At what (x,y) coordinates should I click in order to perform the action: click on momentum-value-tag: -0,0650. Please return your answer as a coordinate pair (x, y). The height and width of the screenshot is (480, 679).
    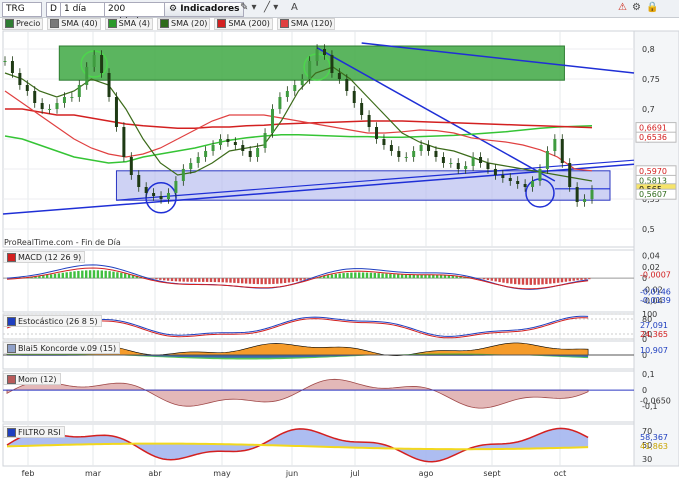
    Looking at the image, I should click on (655, 400).